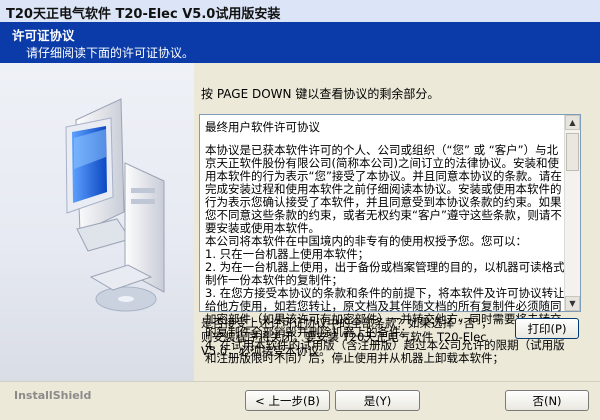  Describe the element at coordinates (547, 328) in the screenshot. I see `print-button: 打印(P)` at that location.